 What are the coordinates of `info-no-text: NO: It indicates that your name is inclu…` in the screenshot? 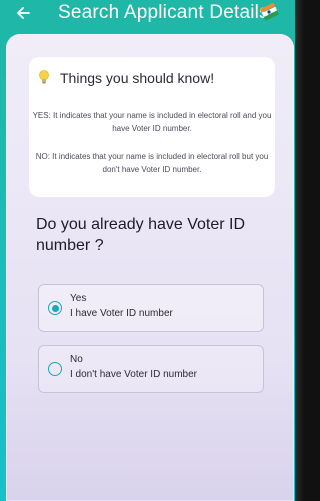 It's located at (152, 163).